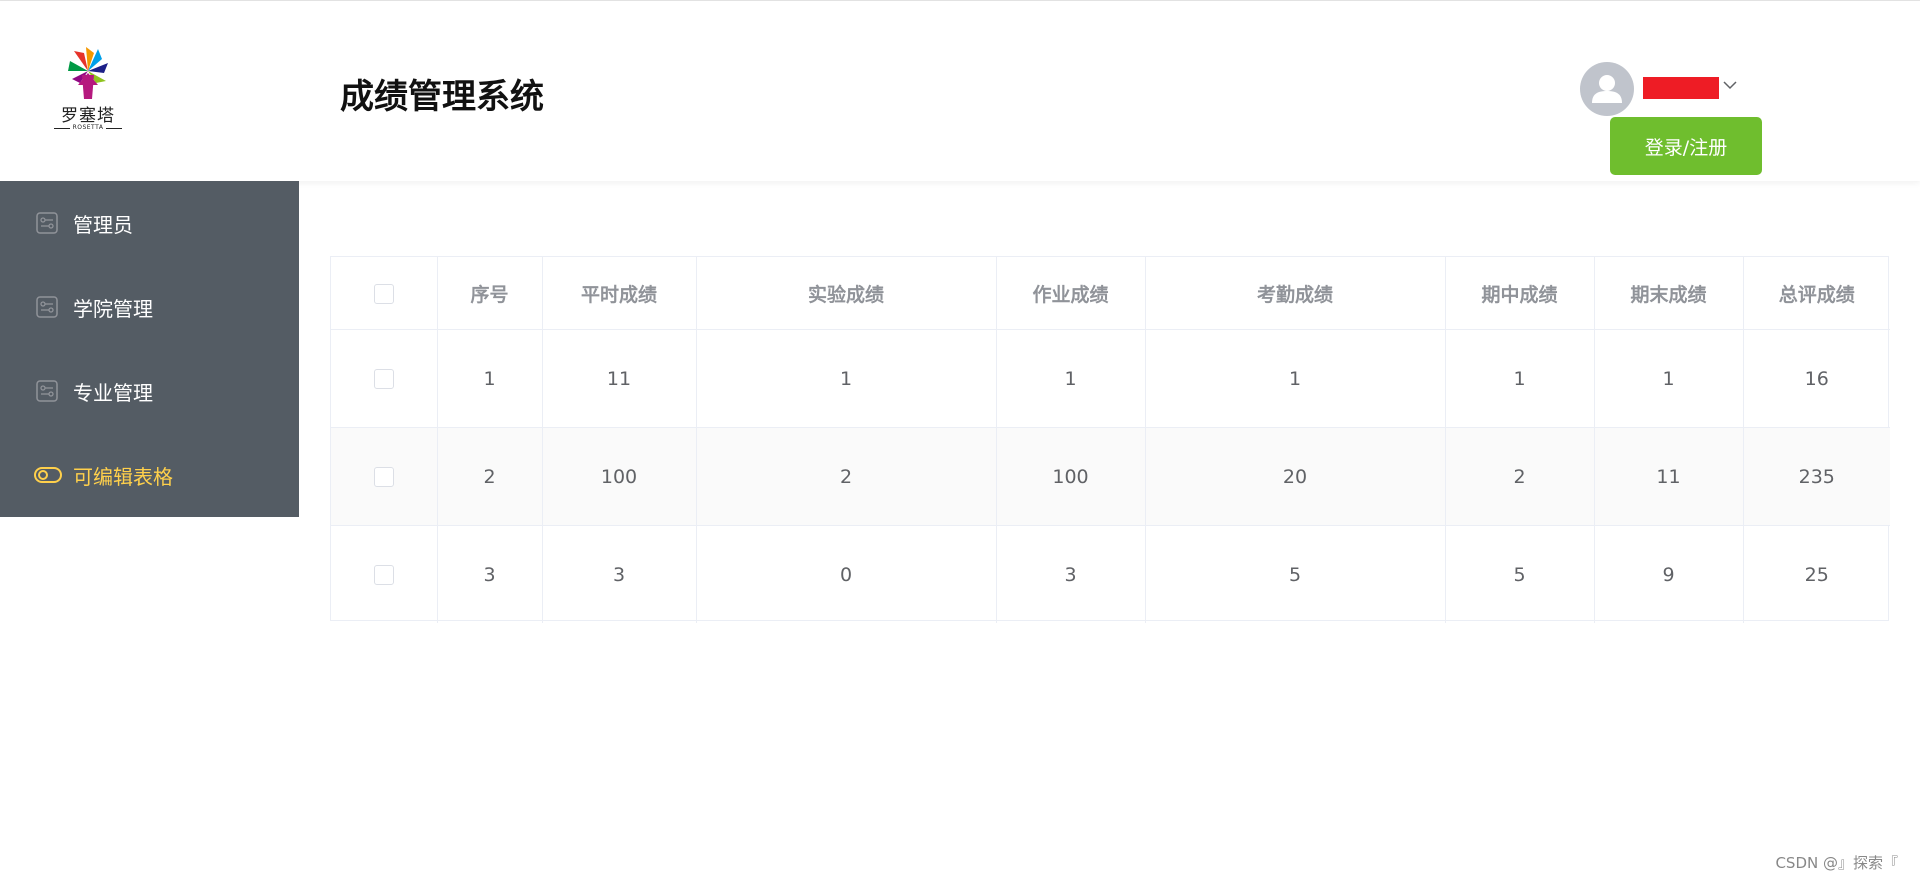 The height and width of the screenshot is (880, 1920). Describe the element at coordinates (1295, 293) in the screenshot. I see `column-header: 考勤成绩` at that location.